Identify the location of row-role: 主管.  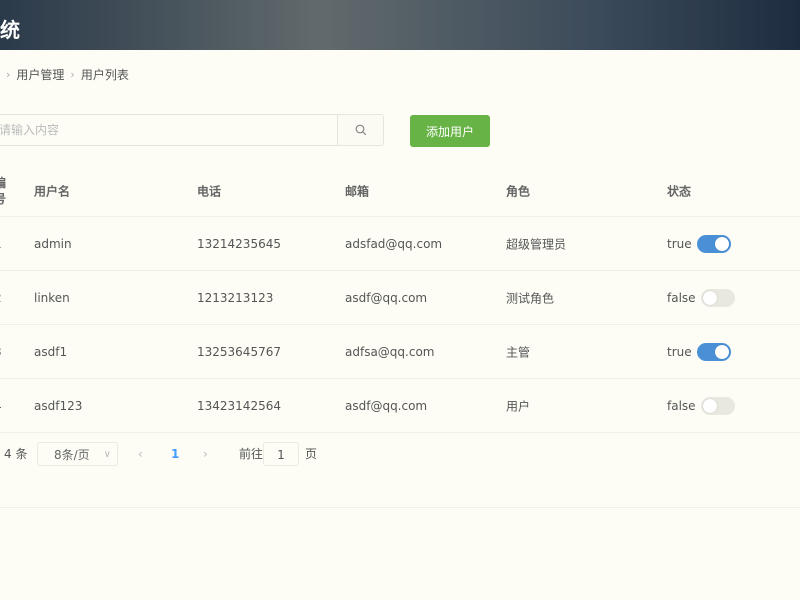
(518, 352).